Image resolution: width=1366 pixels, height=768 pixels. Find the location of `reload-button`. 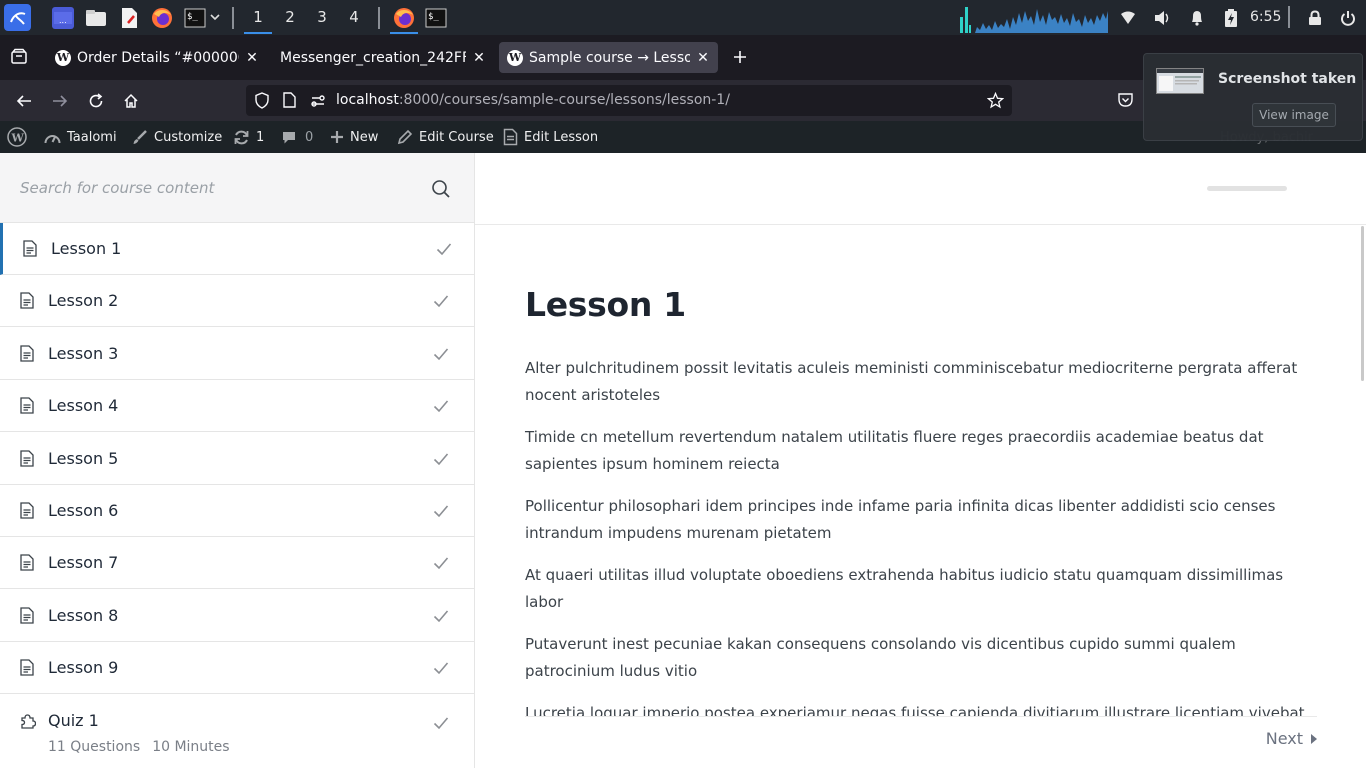

reload-button is located at coordinates (96, 101).